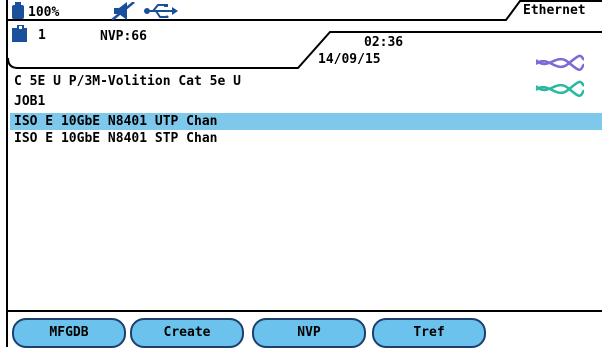 Image resolution: width=602 pixels, height=348 pixels. Describe the element at coordinates (306, 138) in the screenshot. I see `list-item: ISO E 10GbE N8401 STP Chan` at that location.